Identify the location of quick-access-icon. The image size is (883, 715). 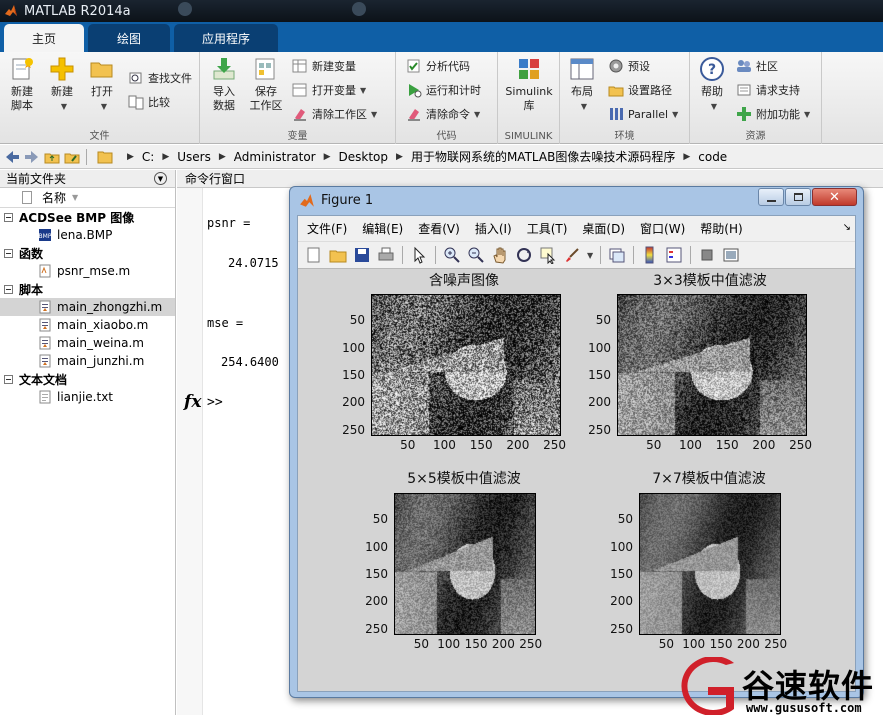
(359, 9).